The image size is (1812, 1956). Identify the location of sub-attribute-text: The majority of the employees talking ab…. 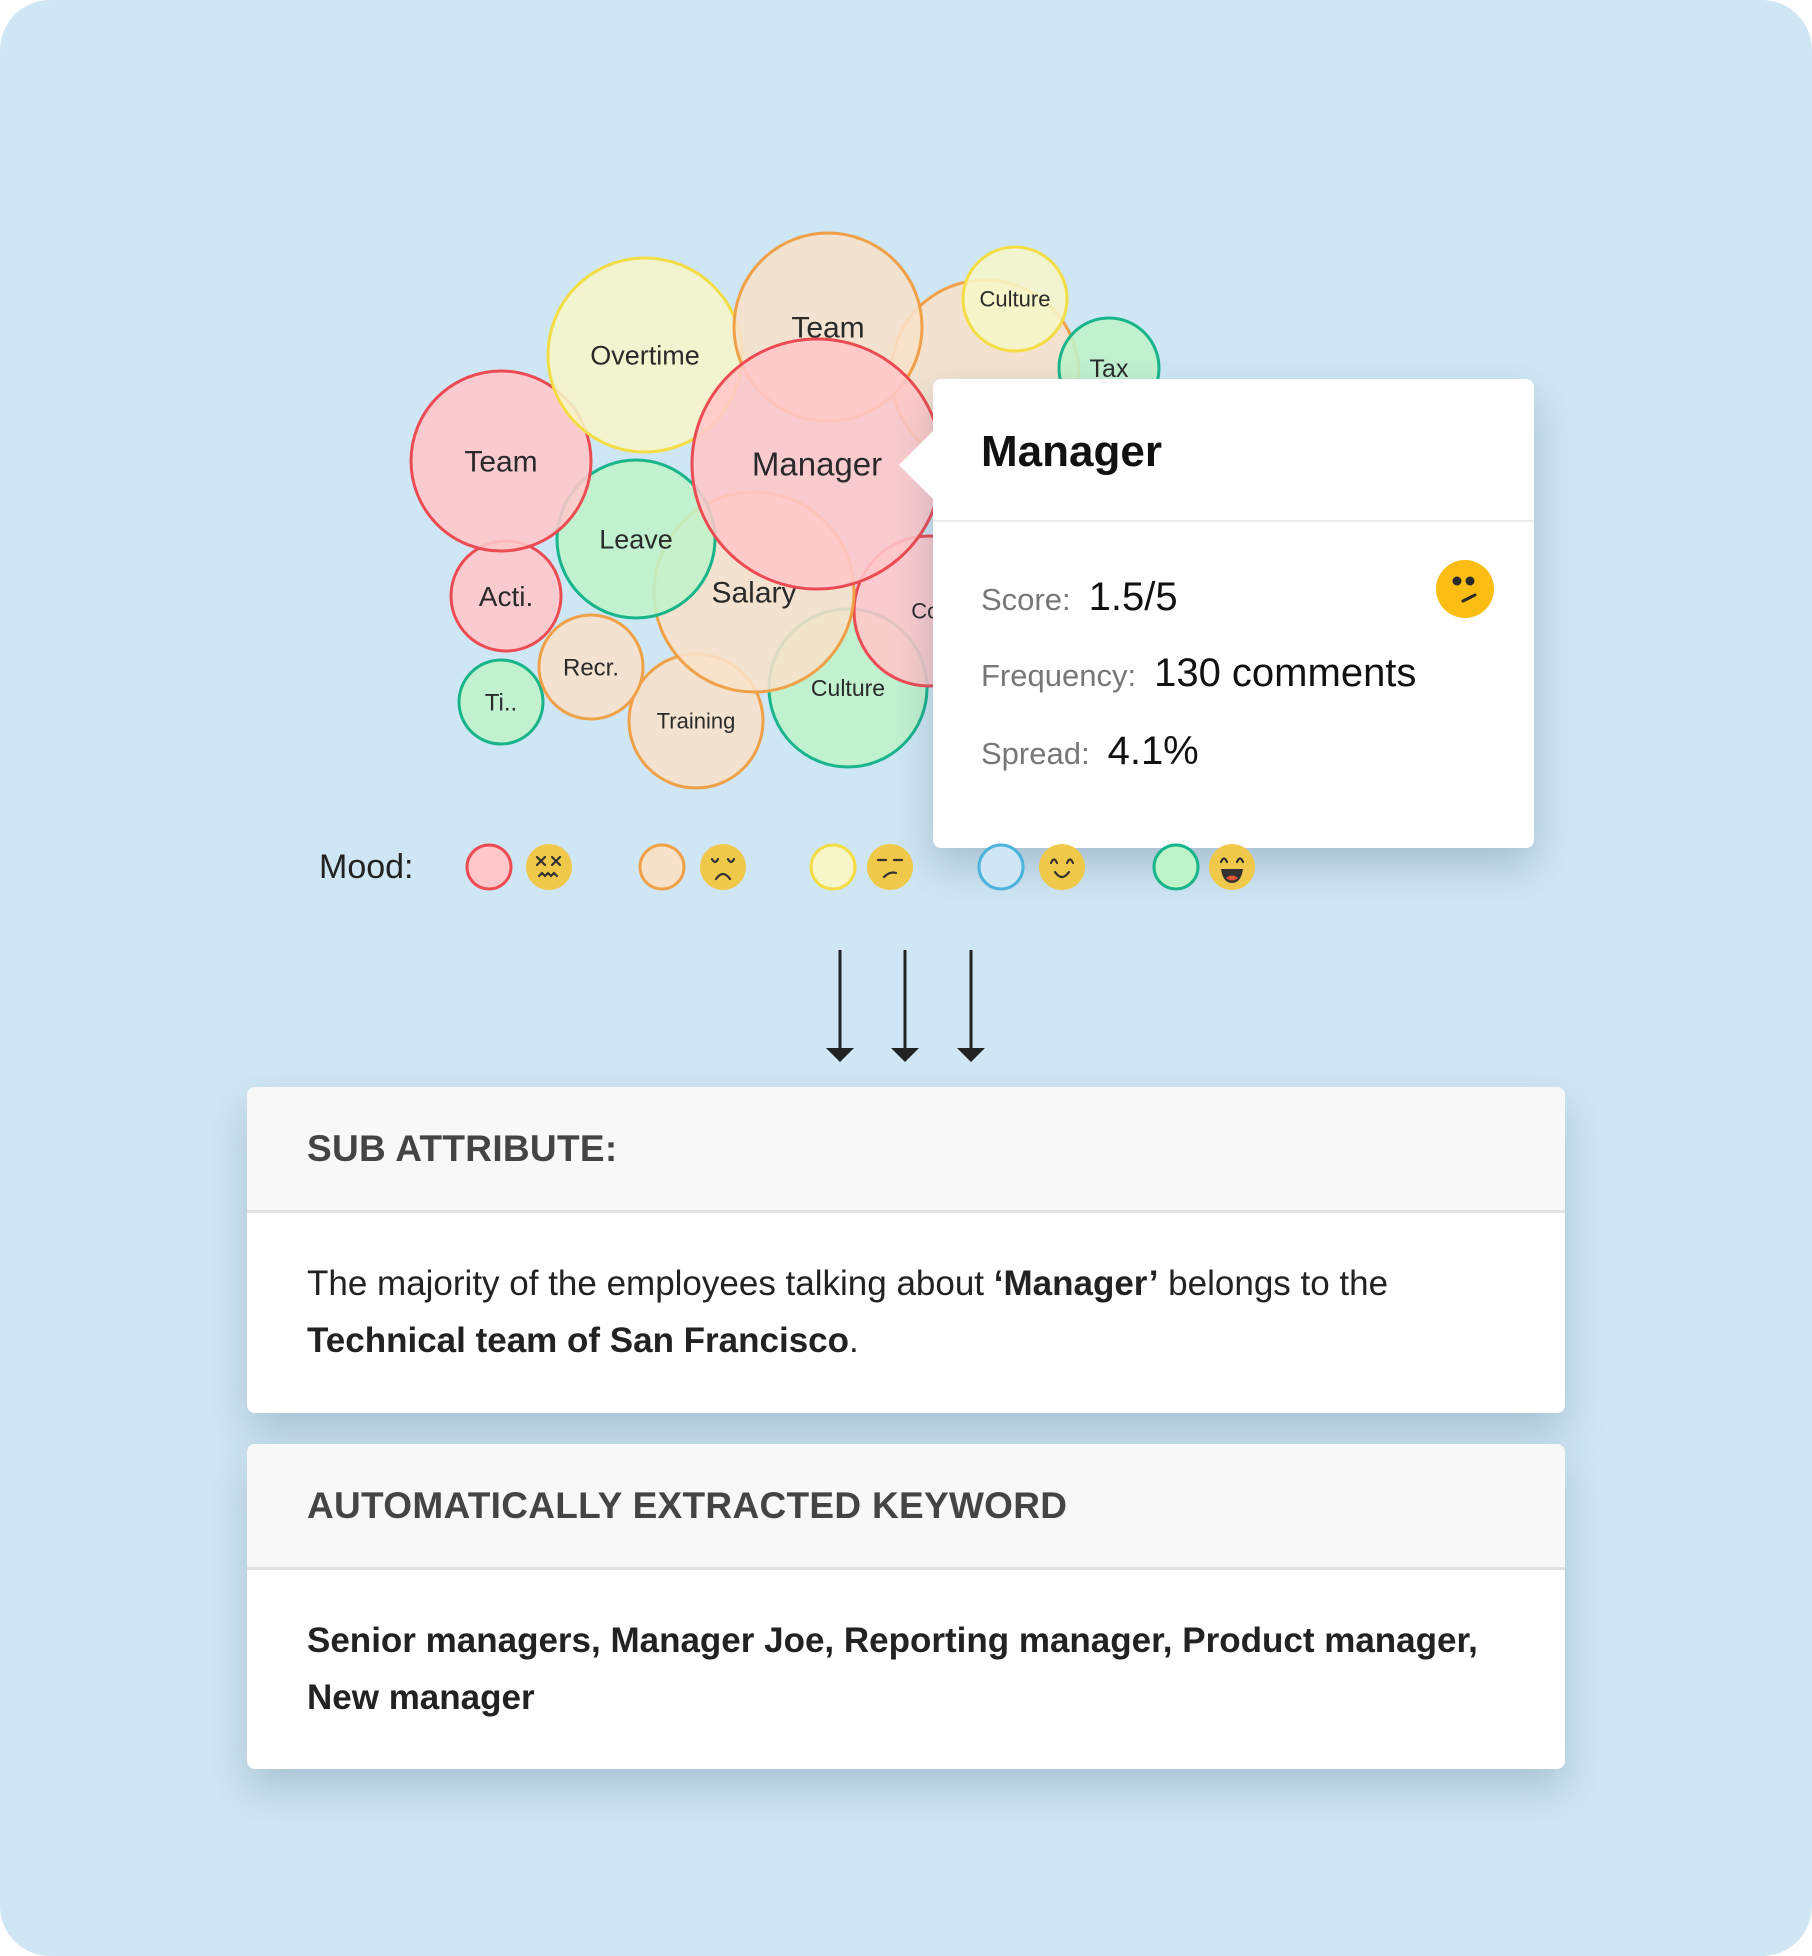
(906, 1291).